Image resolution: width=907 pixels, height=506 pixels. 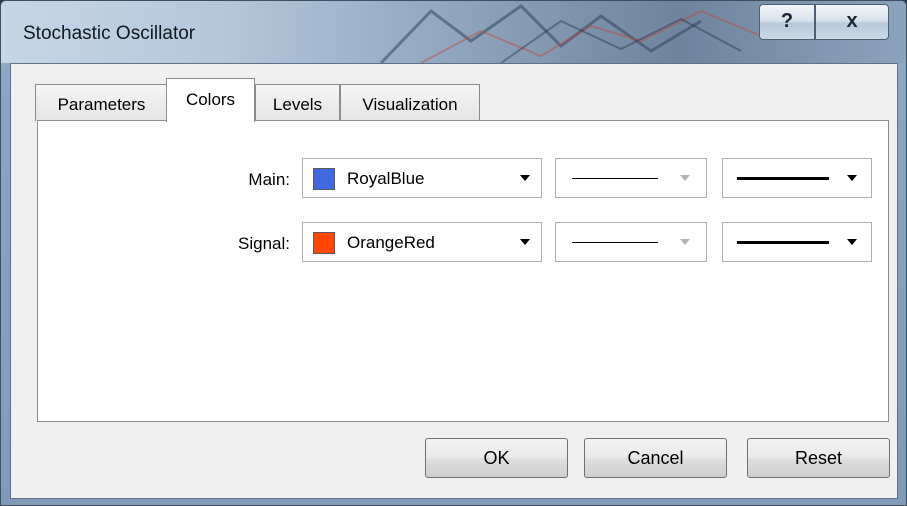 What do you see at coordinates (818, 458) in the screenshot?
I see `reset-button: Reset` at bounding box center [818, 458].